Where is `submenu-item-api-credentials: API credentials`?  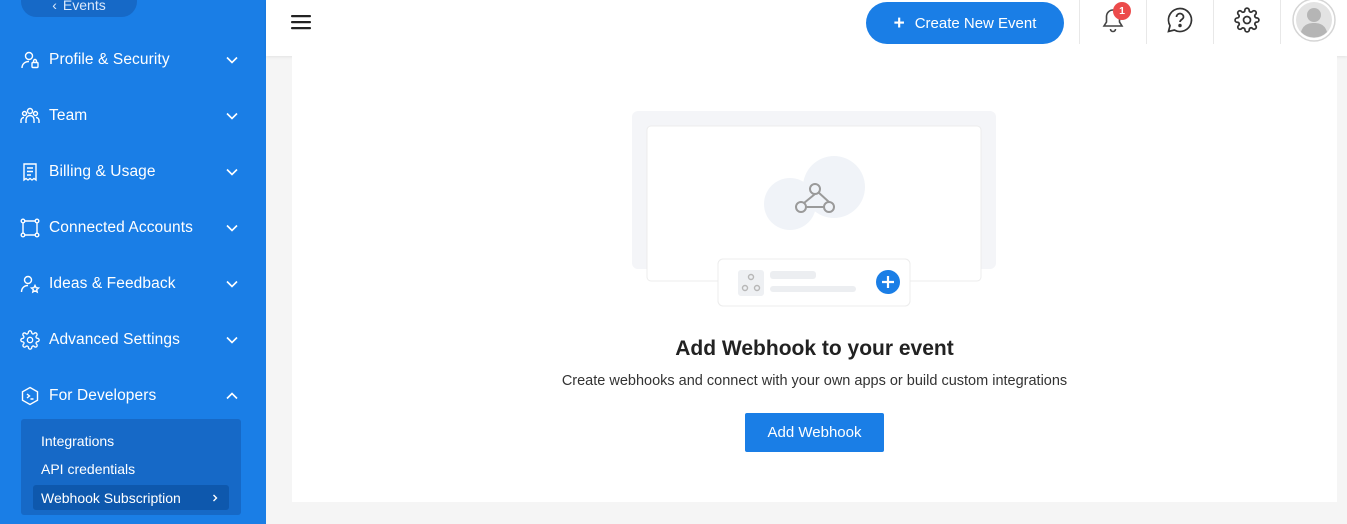
submenu-item-api-credentials: API credentials is located at coordinates (88, 469).